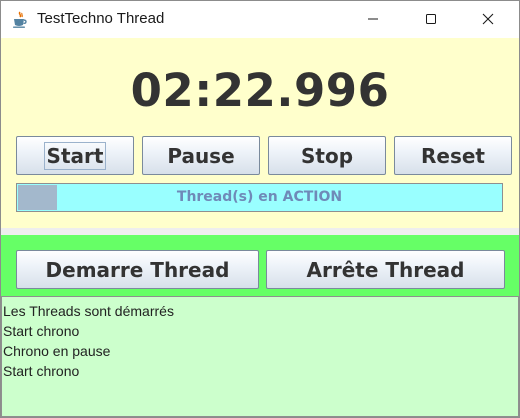 The image size is (520, 418). I want to click on minimize-icon, so click(373, 19).